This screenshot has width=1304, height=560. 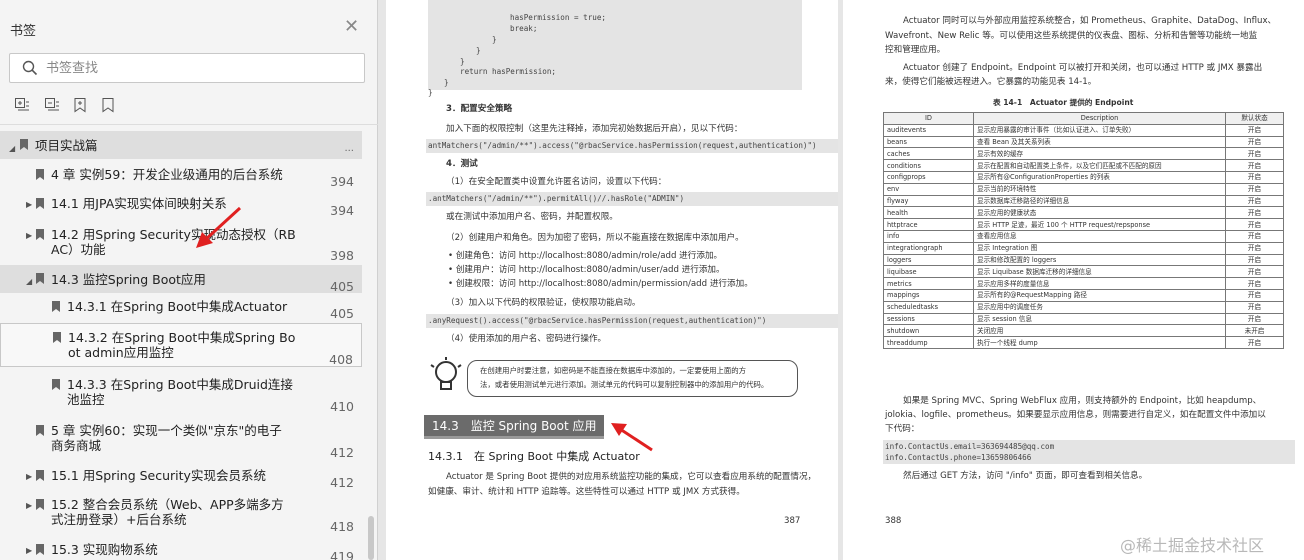 What do you see at coordinates (1099, 342) in the screenshot?
I see `table-cell: 执行一个线程 dump` at bounding box center [1099, 342].